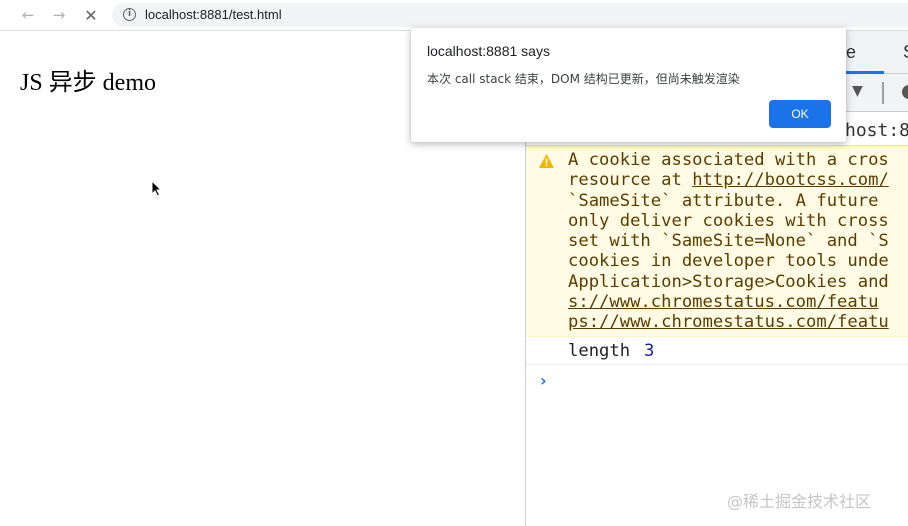 This screenshot has width=908, height=526. Describe the element at coordinates (738, 302) in the screenshot. I see `warning-url-link: s://www.chromestatus.com/featu` at that location.